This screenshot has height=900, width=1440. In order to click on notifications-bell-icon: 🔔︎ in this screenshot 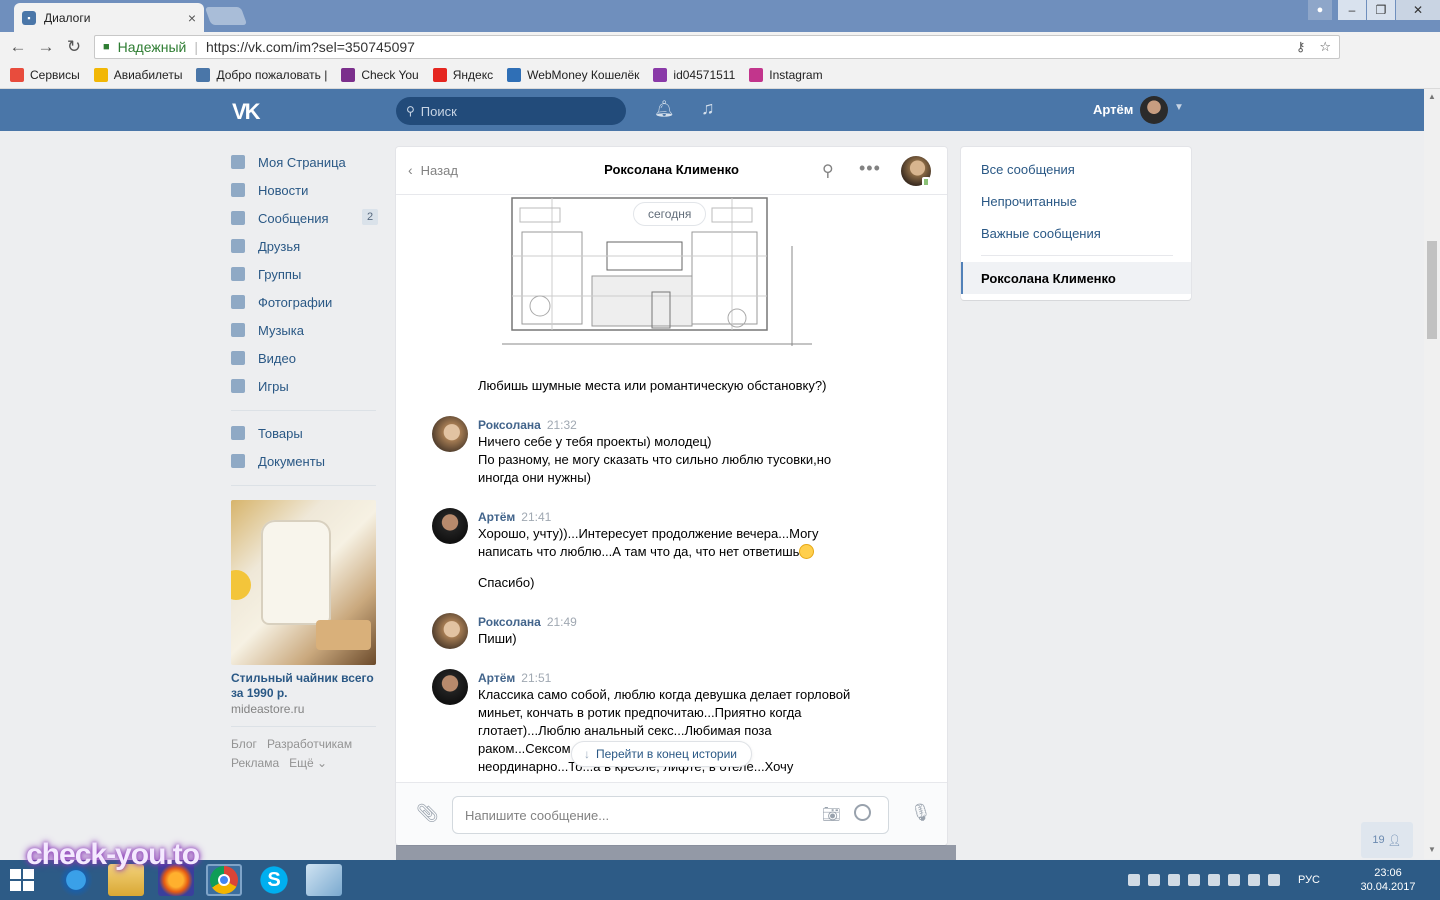, I will do `click(664, 109)`.